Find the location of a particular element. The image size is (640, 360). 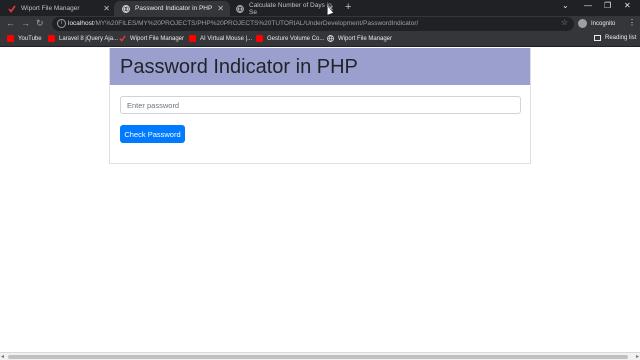

tab-title: Wiport File Manager is located at coordinates (50, 8).